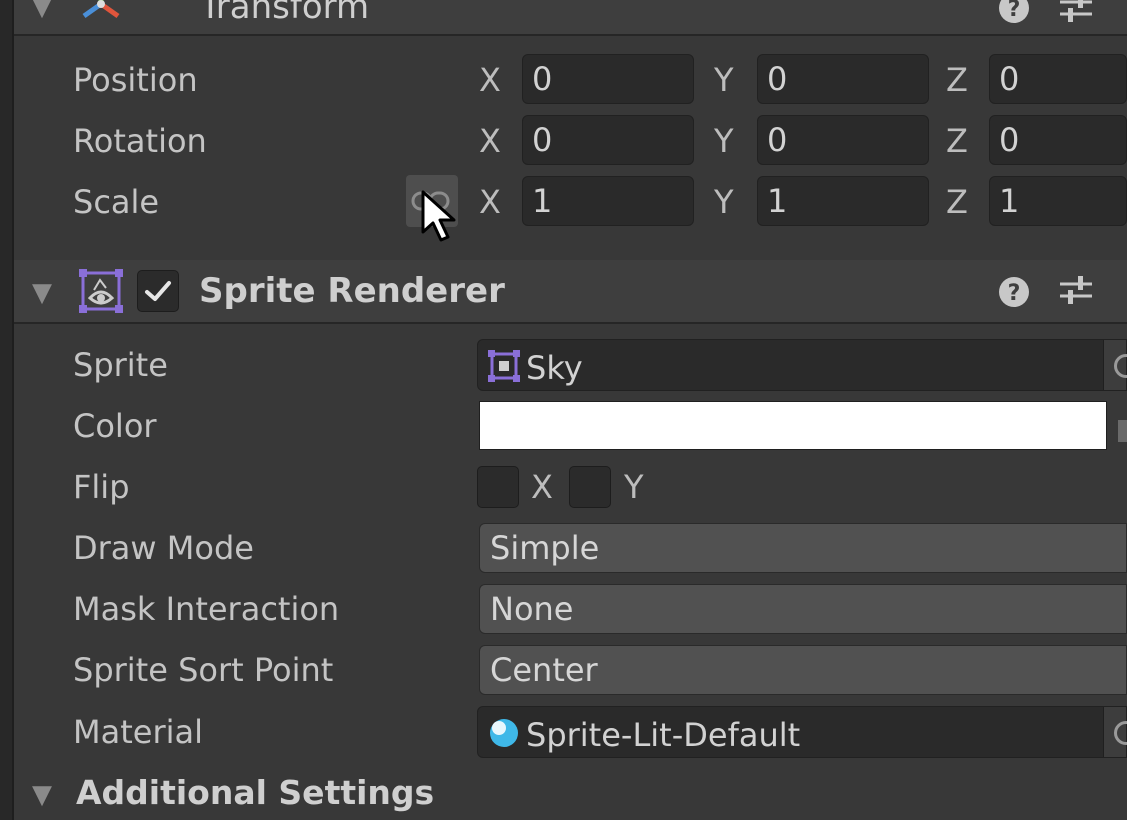  I want to click on color-field, so click(793, 425).